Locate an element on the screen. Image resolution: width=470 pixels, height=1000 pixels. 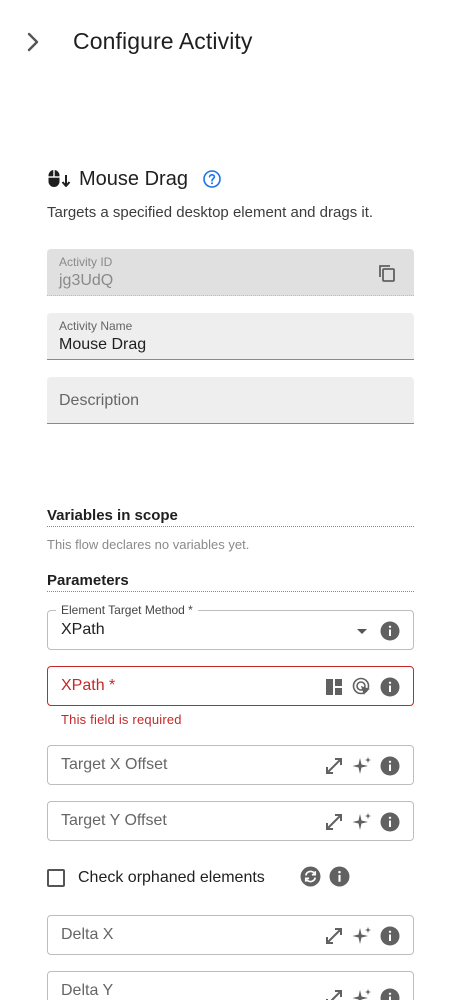
sync-icon is located at coordinates (310, 876).